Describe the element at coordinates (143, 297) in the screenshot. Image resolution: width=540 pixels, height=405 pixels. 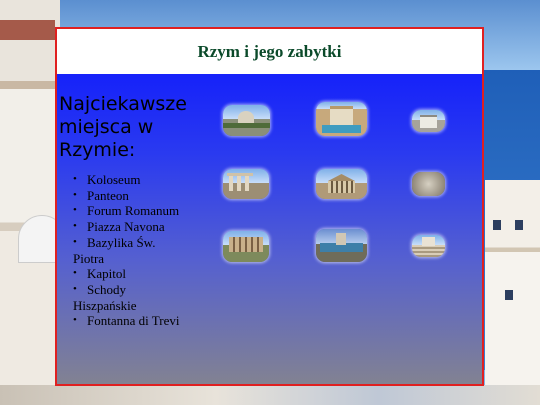
I see `list-item: • Schody Hiszpańskie` at that location.